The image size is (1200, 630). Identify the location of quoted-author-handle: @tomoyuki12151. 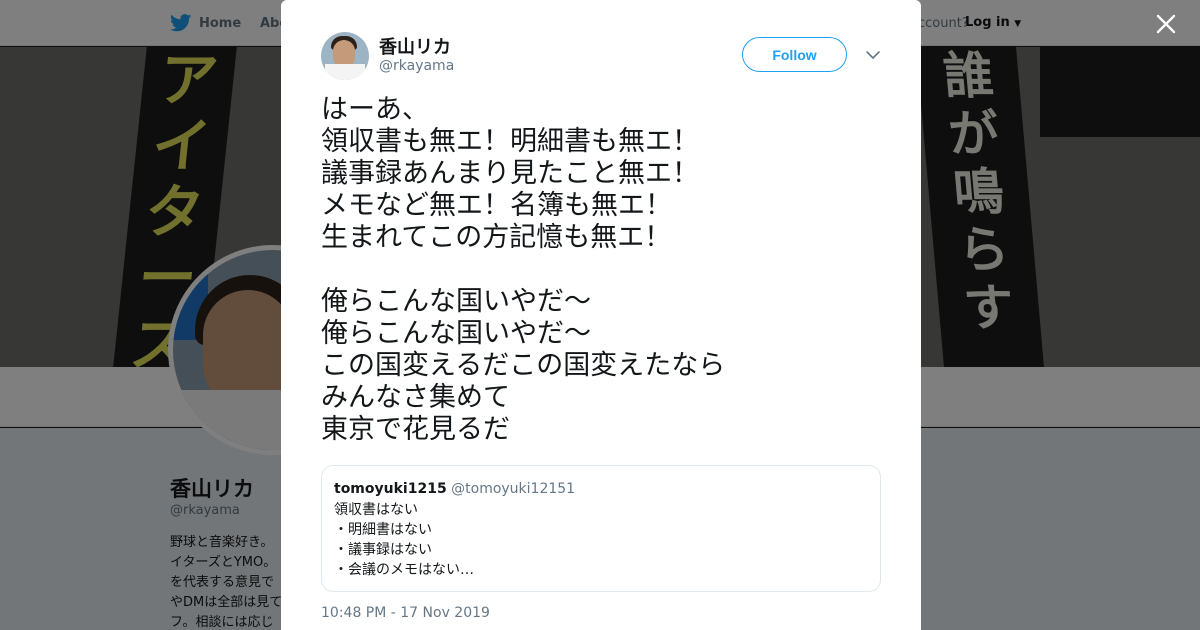
(513, 489).